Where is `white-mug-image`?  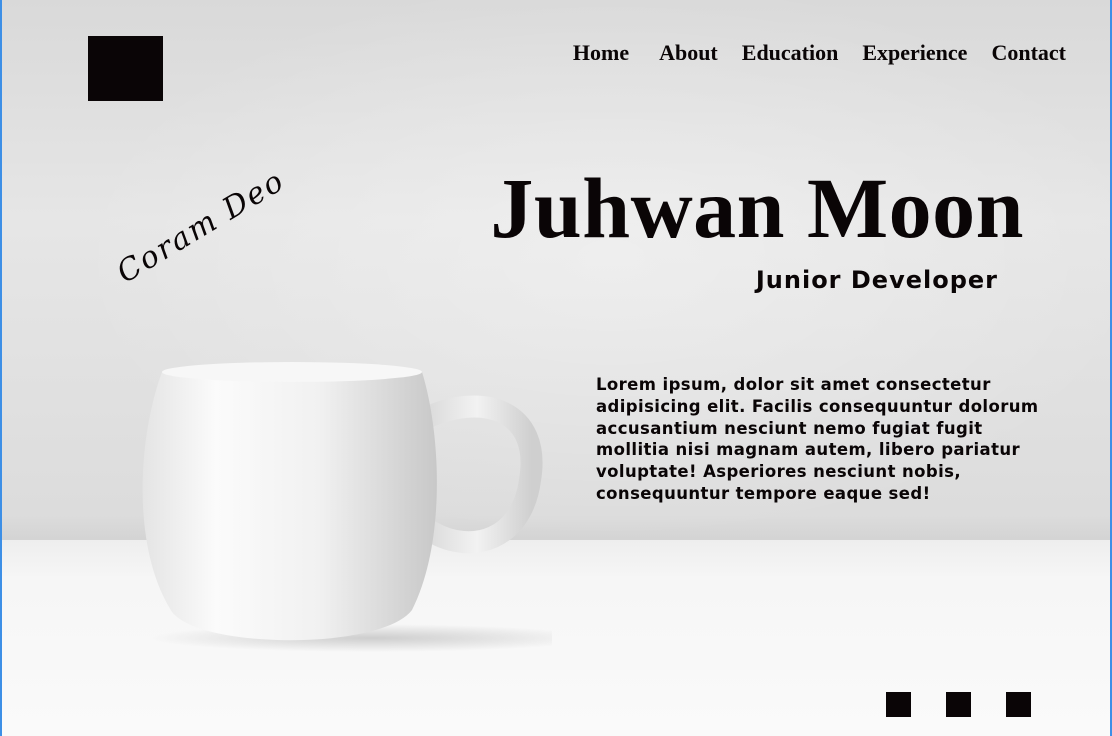 white-mug-image is located at coordinates (347, 507).